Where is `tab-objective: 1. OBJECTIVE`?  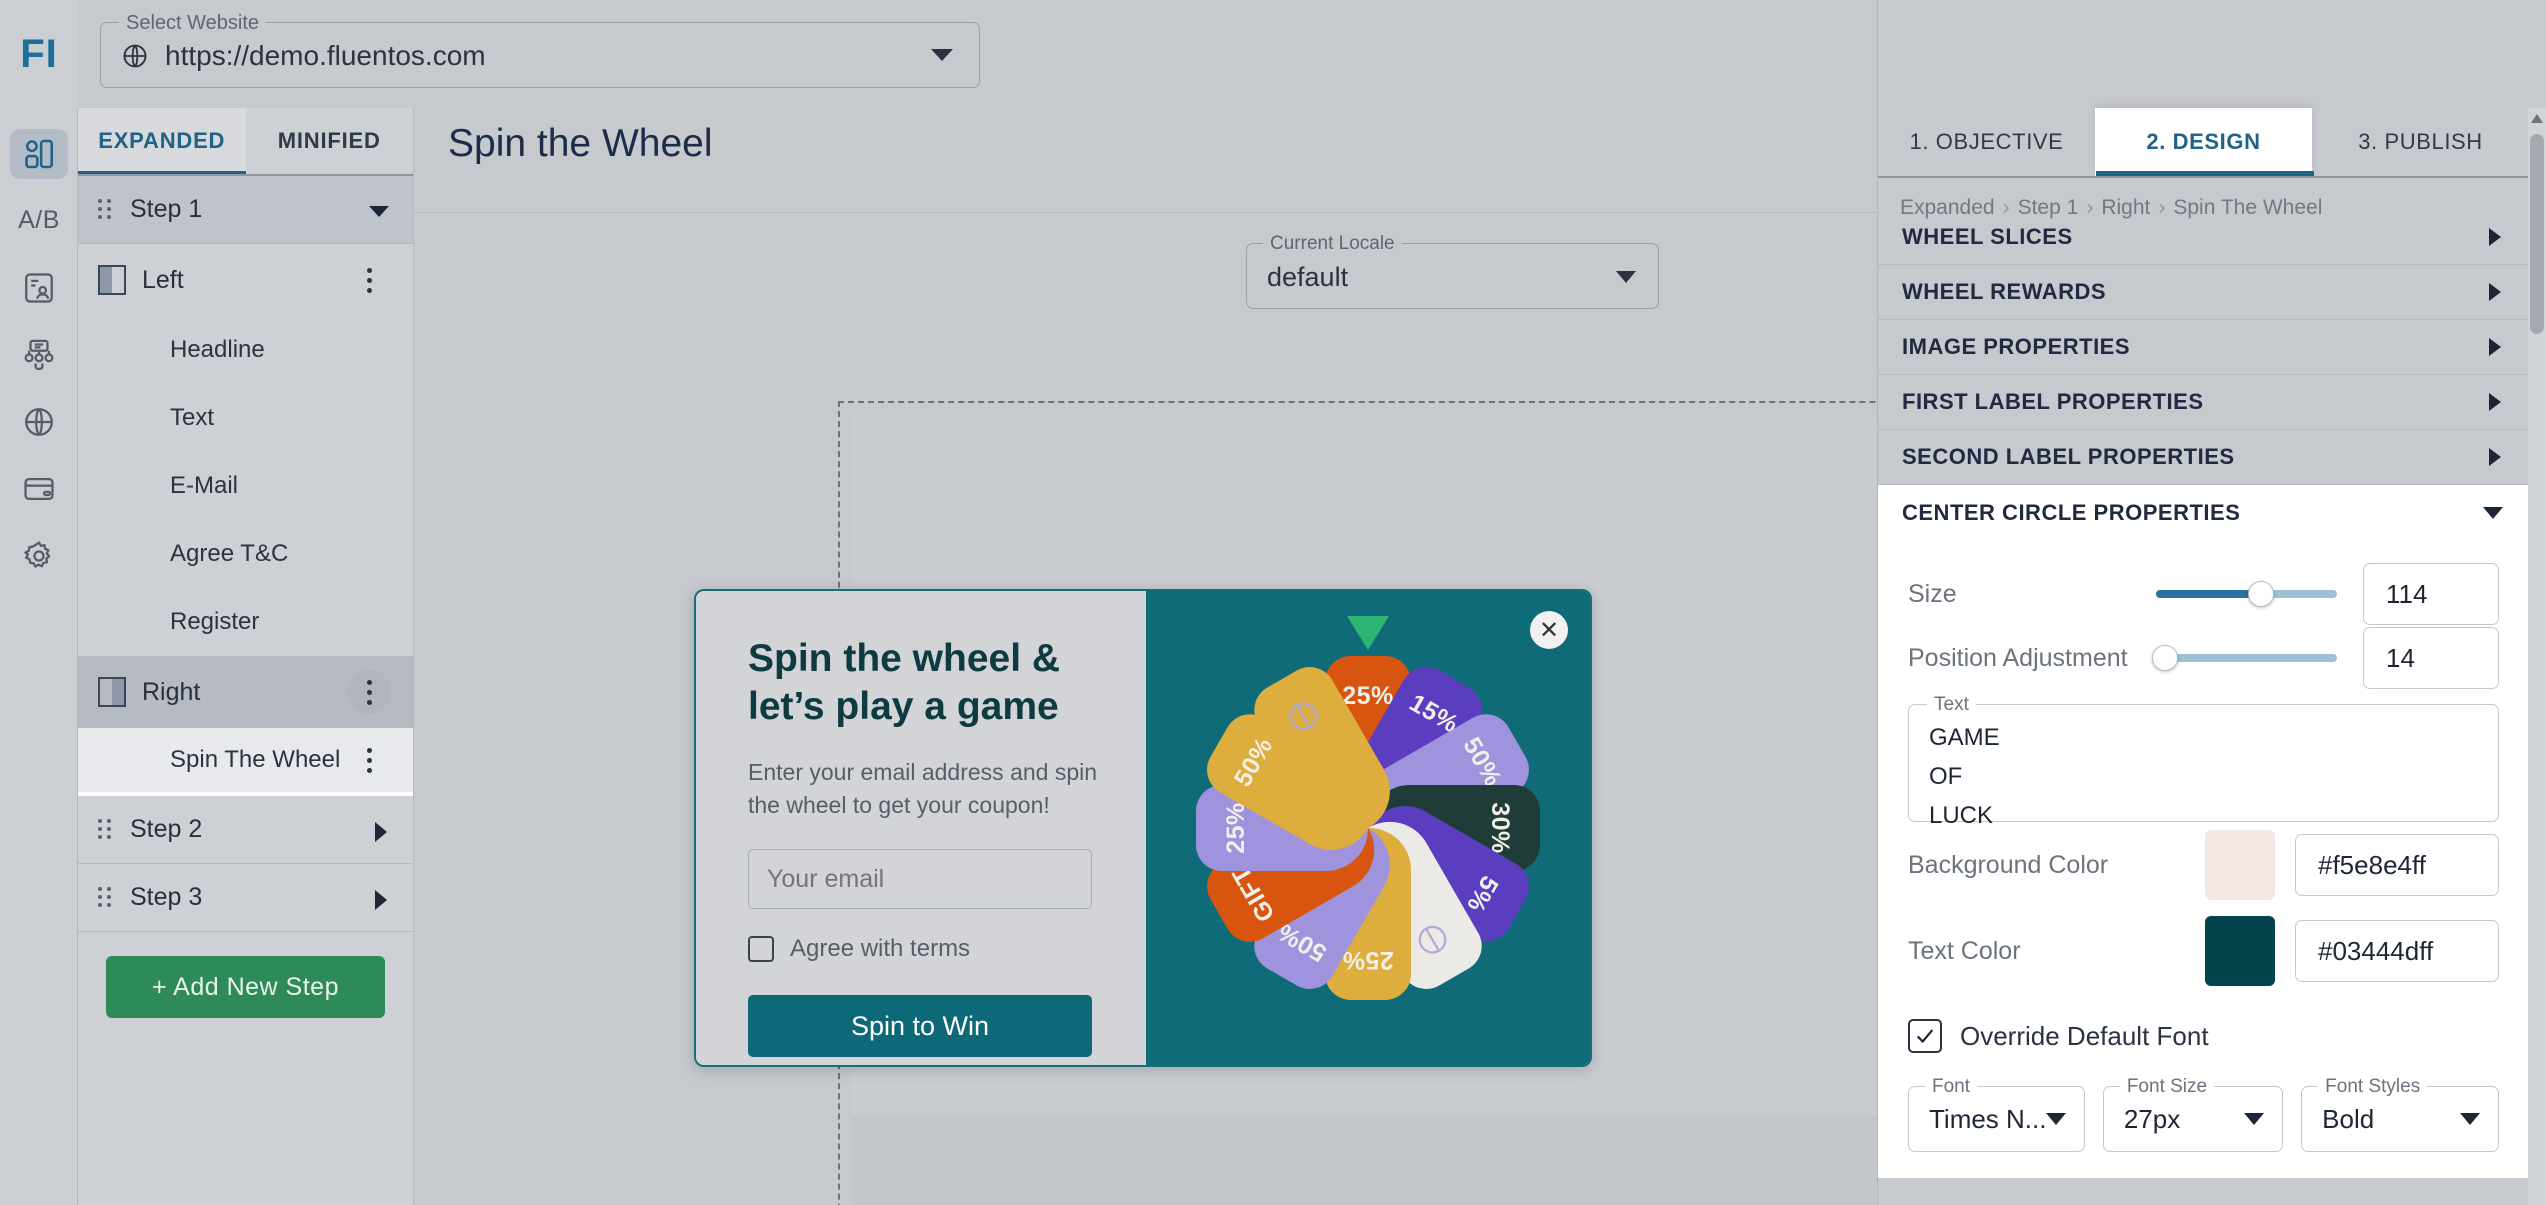 tab-objective: 1. OBJECTIVE is located at coordinates (1986, 142).